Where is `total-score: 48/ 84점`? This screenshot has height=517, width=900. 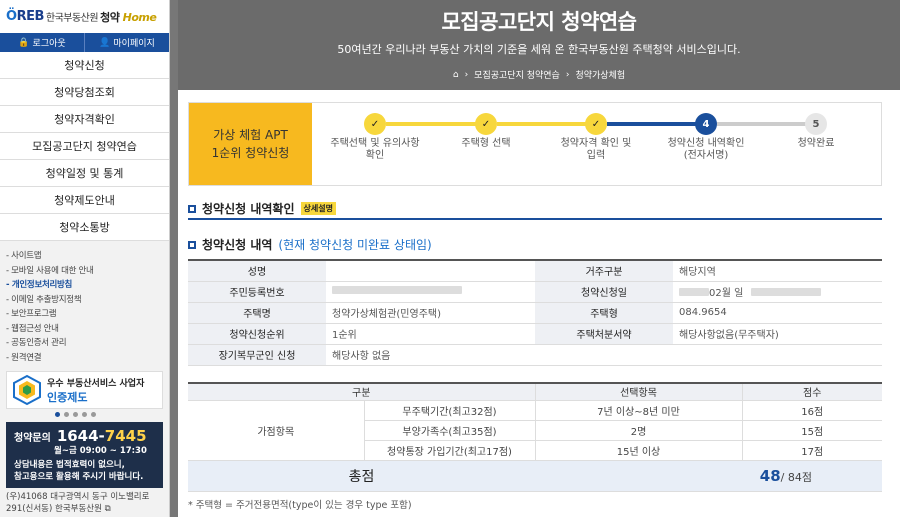 total-score: 48/ 84점 is located at coordinates (708, 476).